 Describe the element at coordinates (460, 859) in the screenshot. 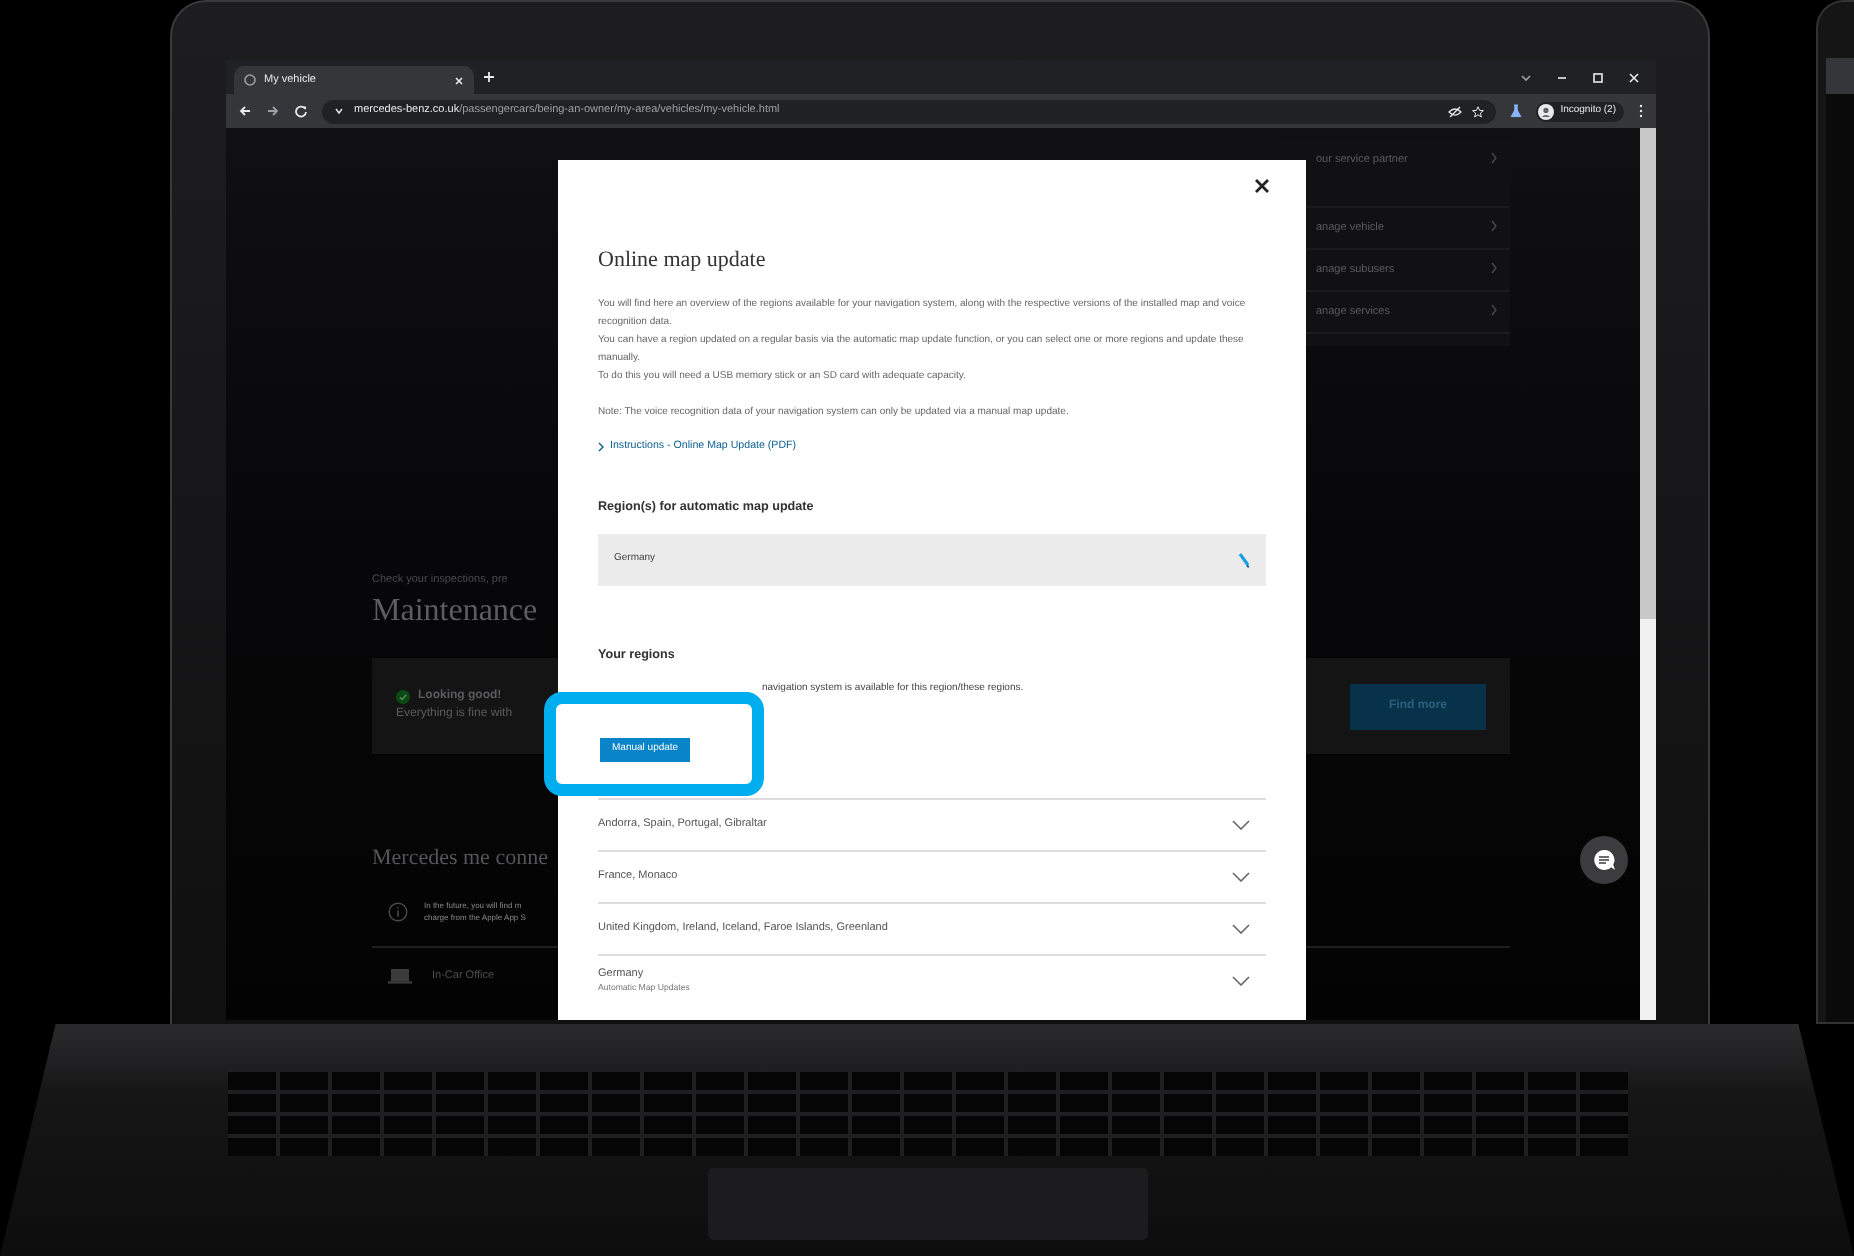

I see `section-heading: Mercedes me conne` at that location.